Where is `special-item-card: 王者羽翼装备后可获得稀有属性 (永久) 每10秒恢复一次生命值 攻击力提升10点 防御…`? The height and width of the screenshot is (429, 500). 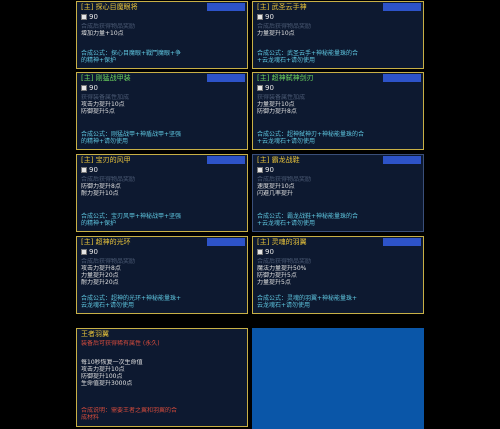 special-item-card: 王者羽翼装备后可获得稀有属性 (永久) 每10秒恢复一次生命值 攻击力提升10点 防御… is located at coordinates (162, 377).